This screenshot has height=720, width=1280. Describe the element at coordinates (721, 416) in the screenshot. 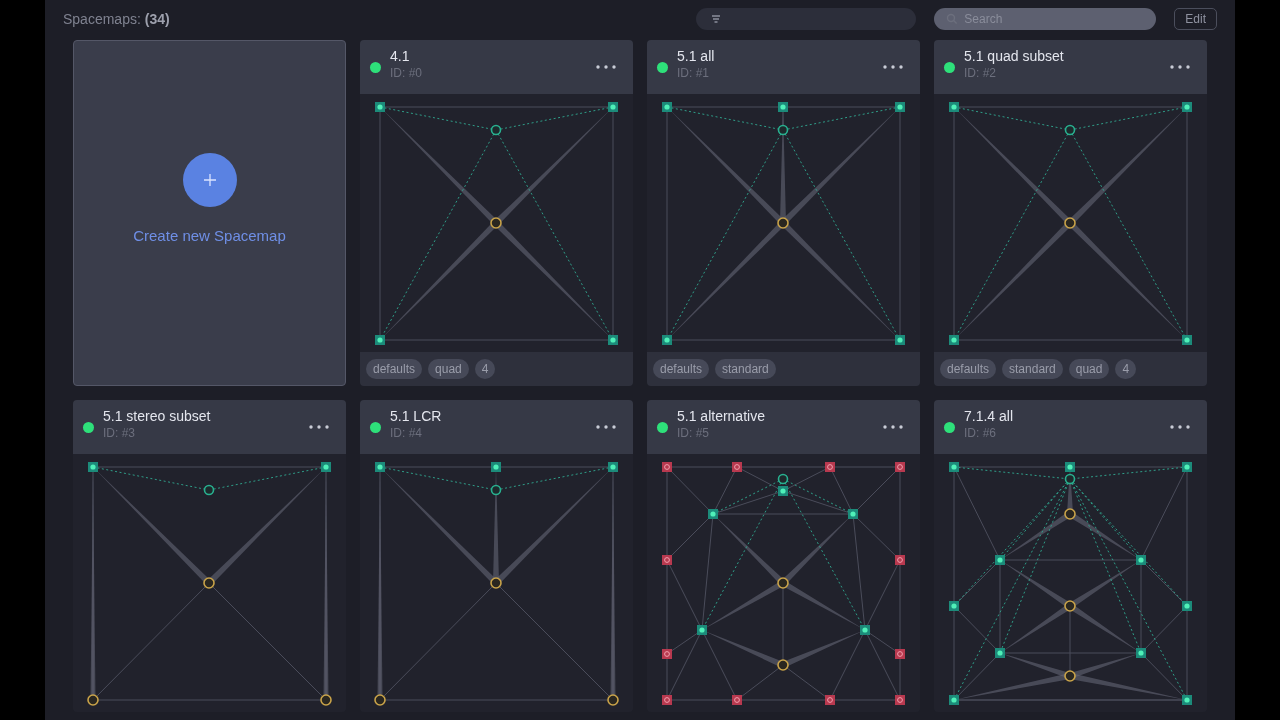

I see `spacemap-name: 5.1 alternative` at that location.